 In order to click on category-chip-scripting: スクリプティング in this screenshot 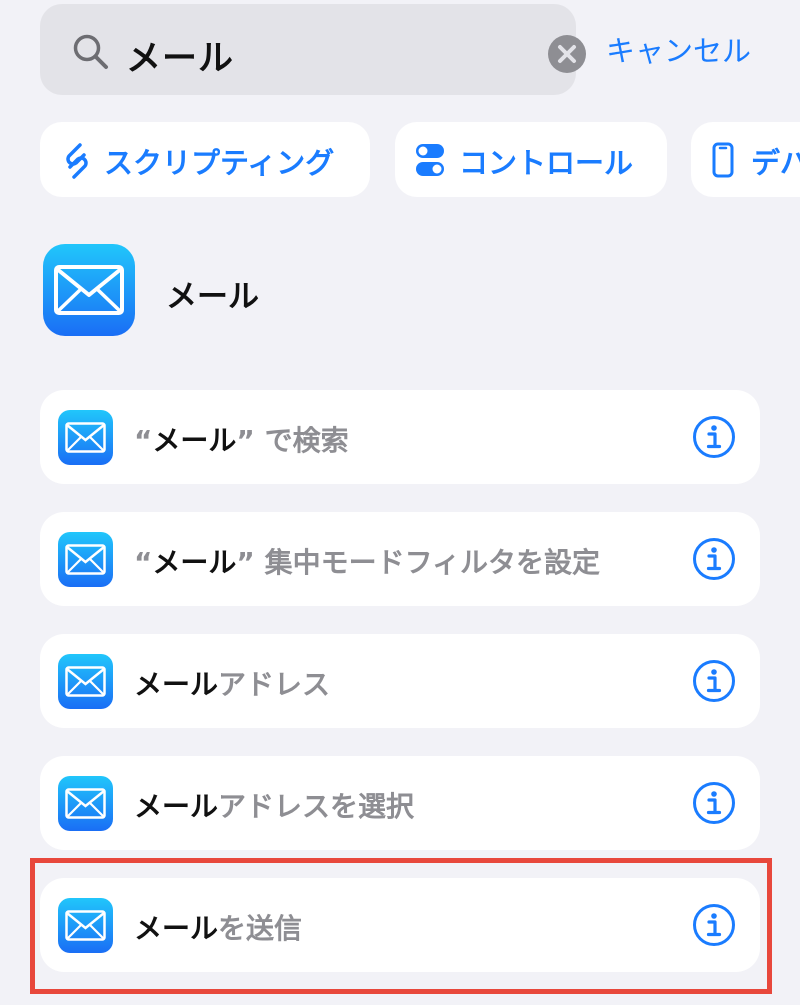, I will do `click(205, 159)`.